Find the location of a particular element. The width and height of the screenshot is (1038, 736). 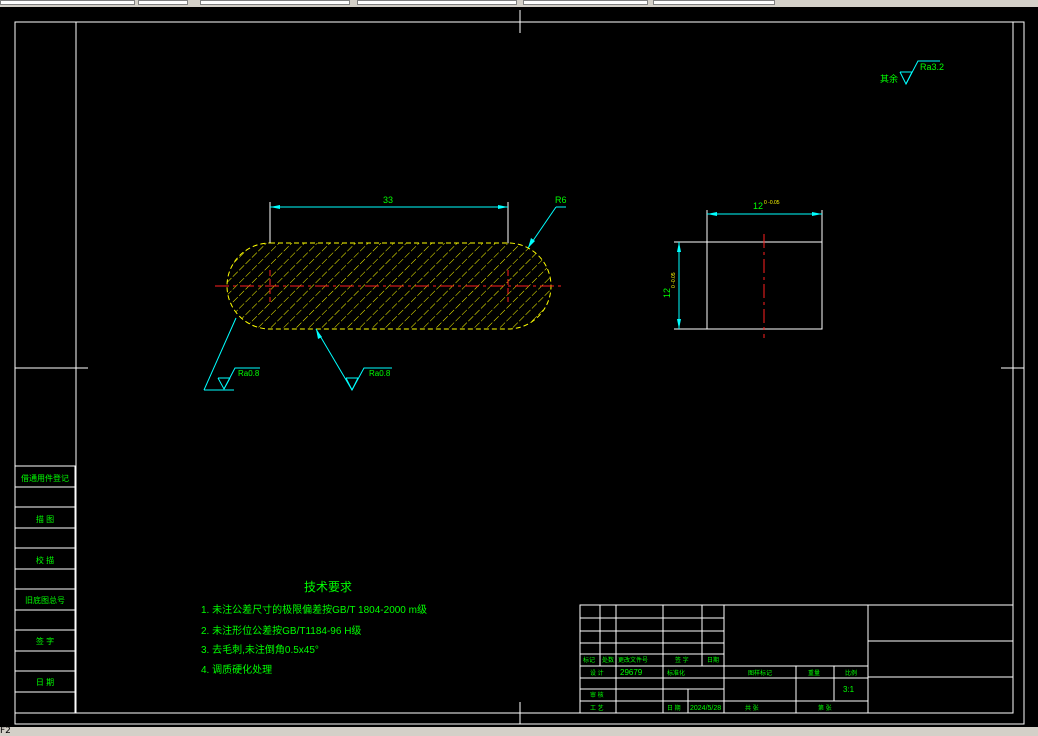

tb-scale-value: 3:1 is located at coordinates (849, 689).